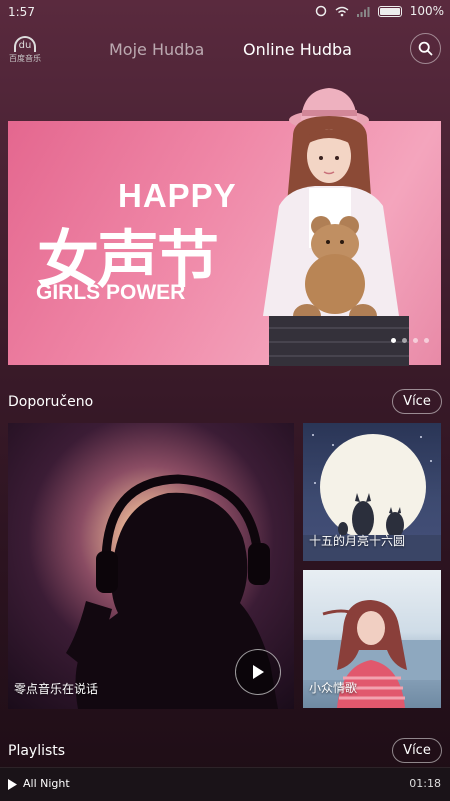 The height and width of the screenshot is (801, 450). I want to click on now-playing-time: 01:18, so click(425, 783).